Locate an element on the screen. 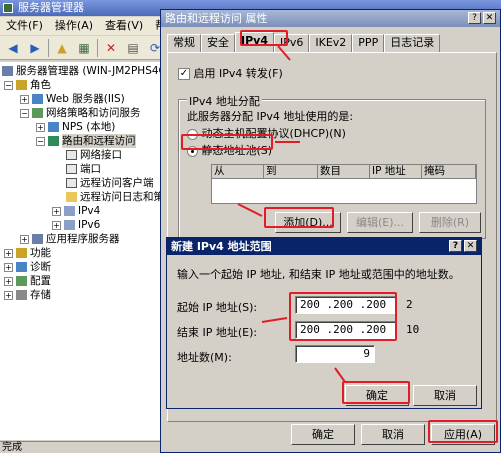 The height and width of the screenshot is (453, 501). folder-icon is located at coordinates (71, 197).